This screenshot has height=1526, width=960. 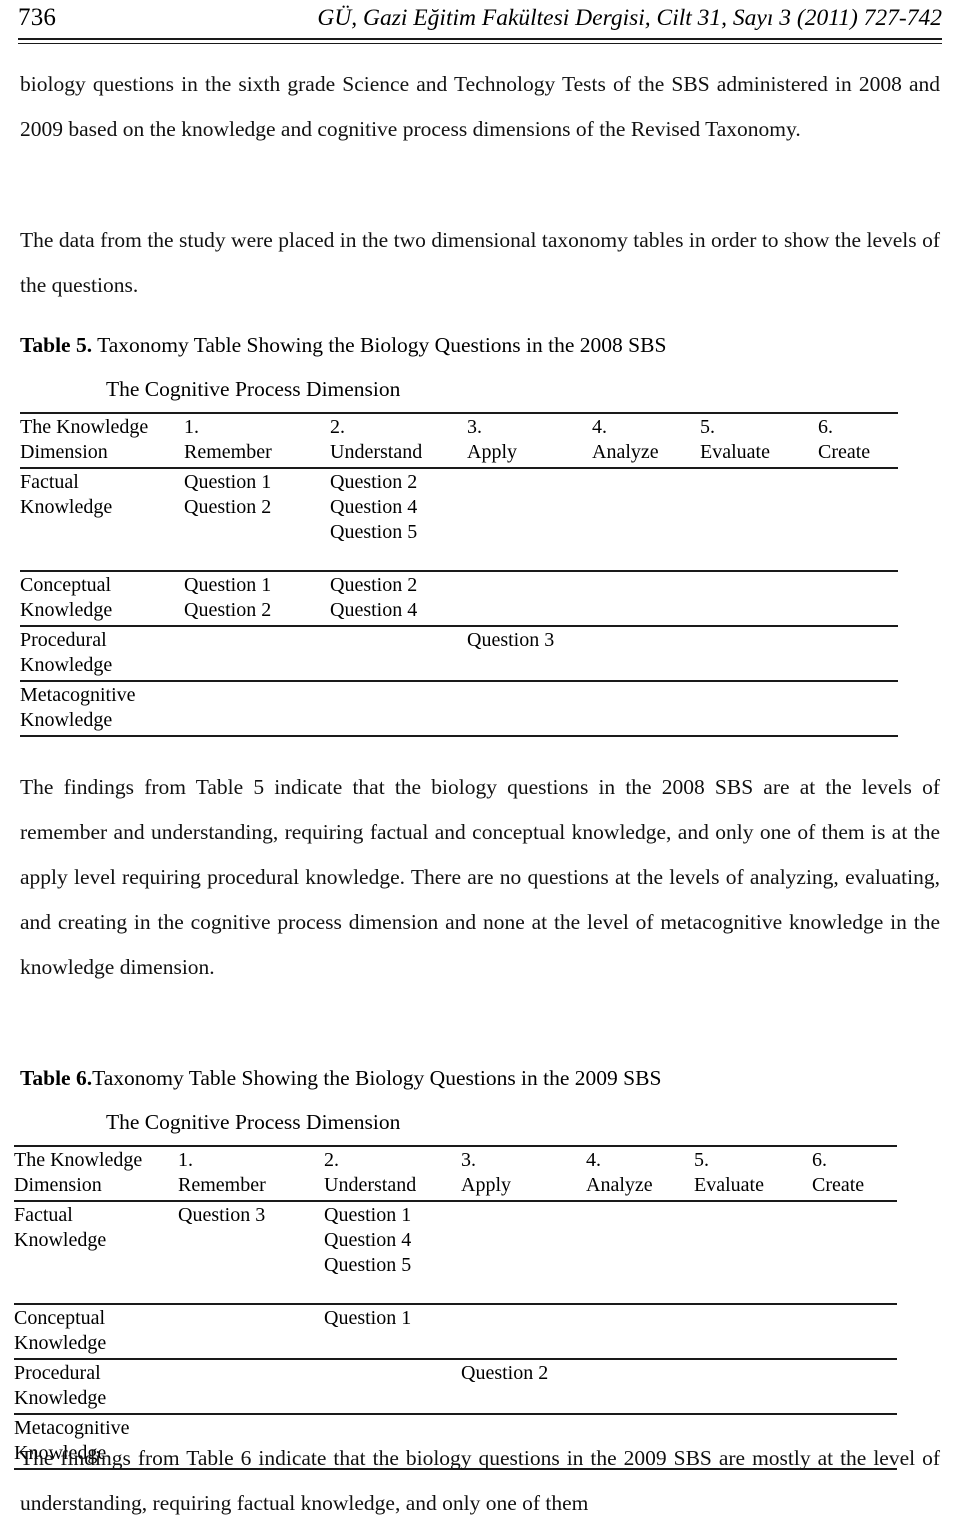 I want to click on table6-cell-r2-c3, so click(x=523, y=1332).